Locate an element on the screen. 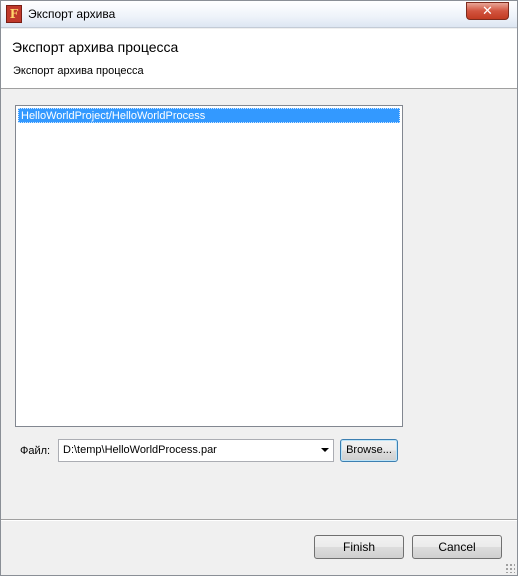 The height and width of the screenshot is (576, 518). cancel-button: Cancel is located at coordinates (457, 547).